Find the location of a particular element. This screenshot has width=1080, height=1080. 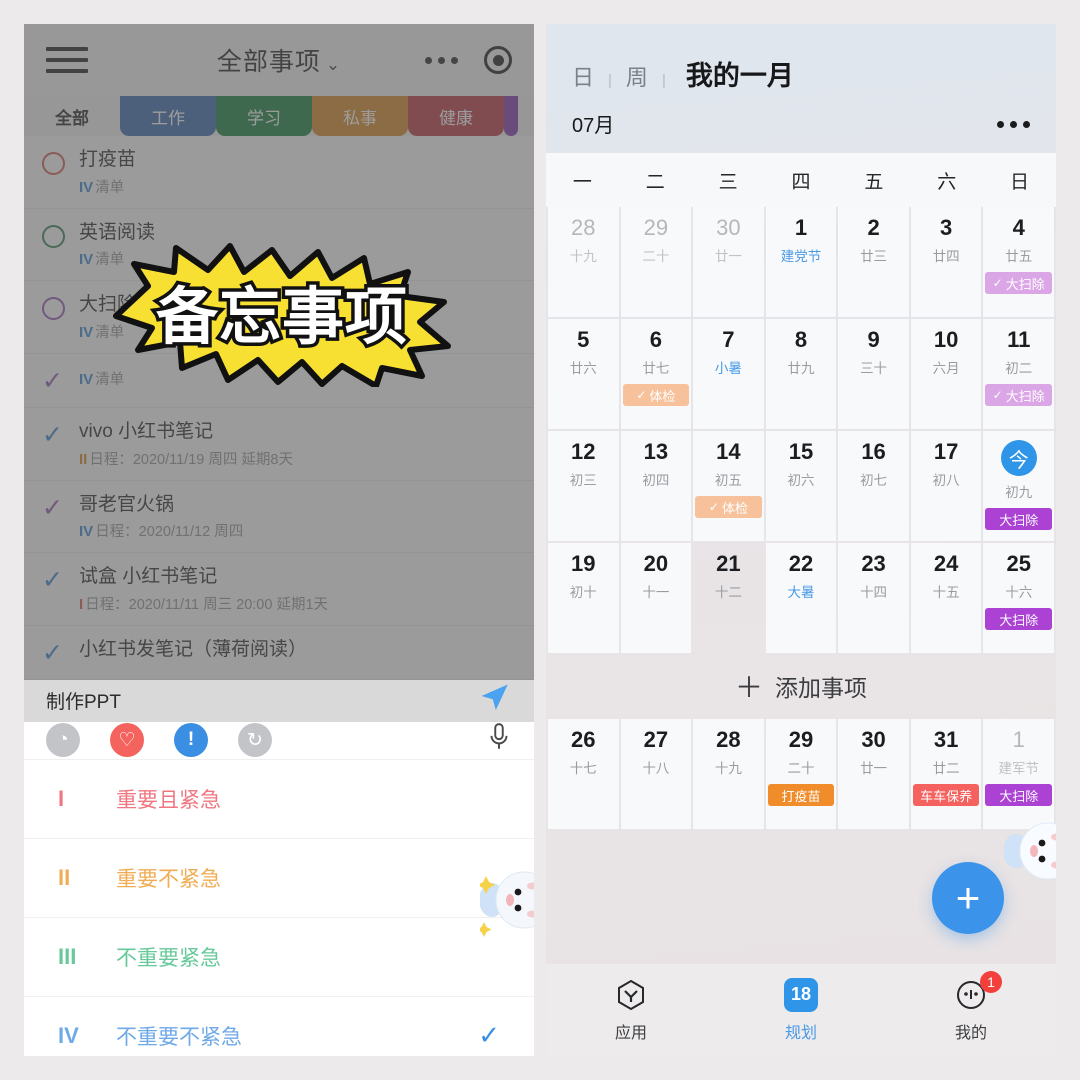

lunar-or-festival-label: 二十 is located at coordinates (801, 769).